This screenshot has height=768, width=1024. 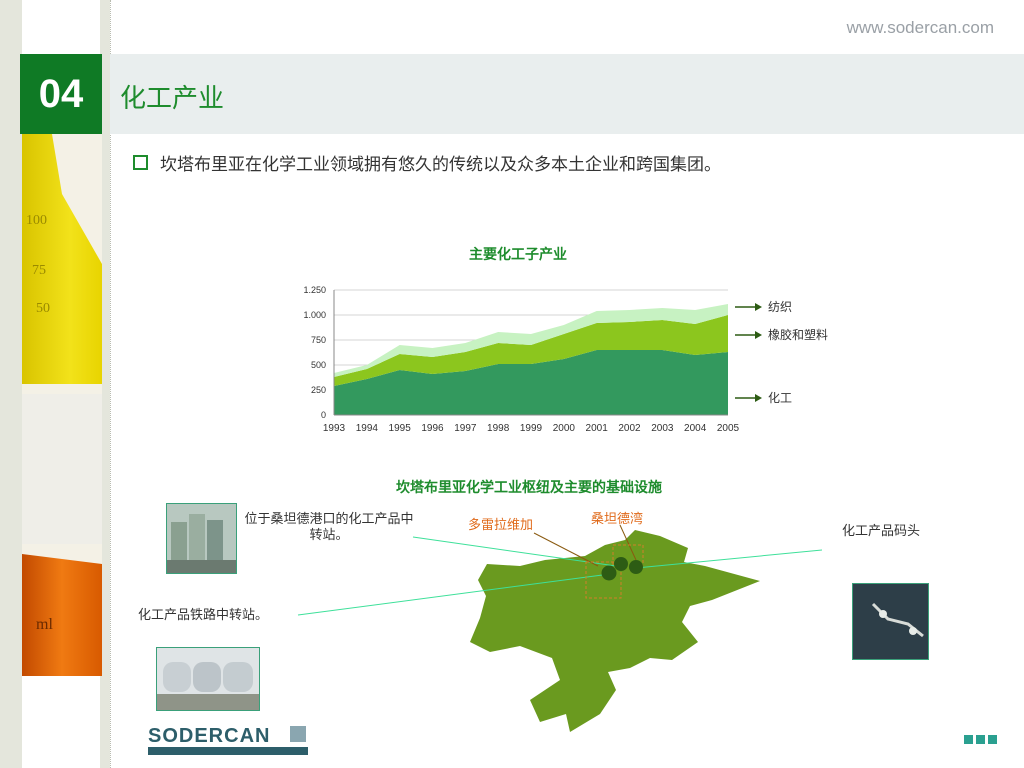 I want to click on x-tick-label: 1994, so click(x=367, y=428).